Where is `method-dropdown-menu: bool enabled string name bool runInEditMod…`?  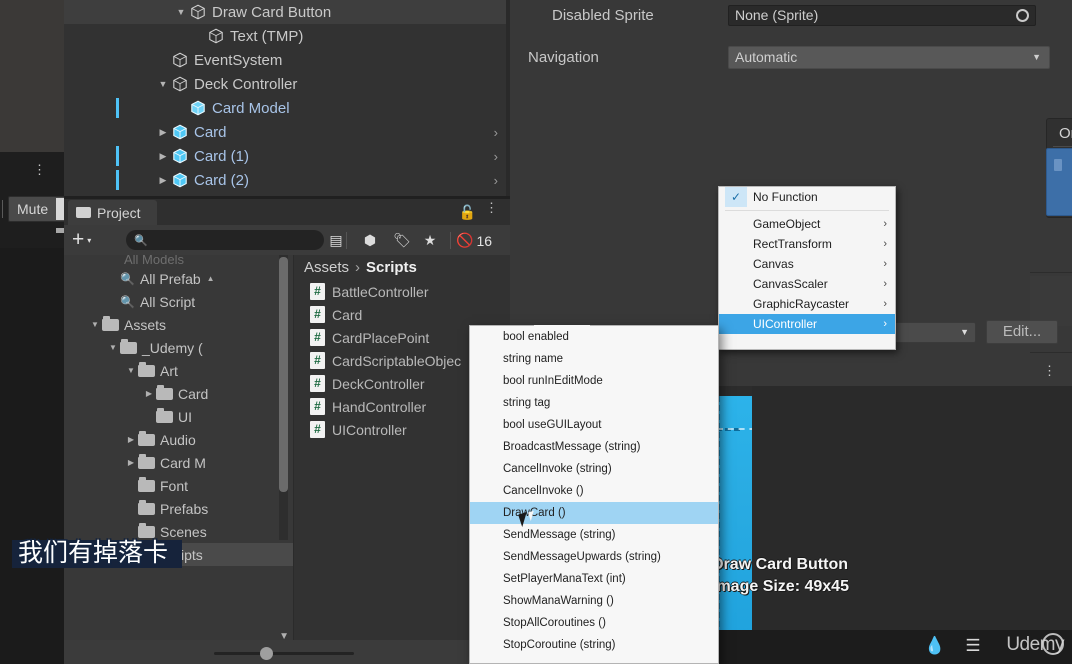 method-dropdown-menu: bool enabled string name bool runInEditMod… is located at coordinates (594, 494).